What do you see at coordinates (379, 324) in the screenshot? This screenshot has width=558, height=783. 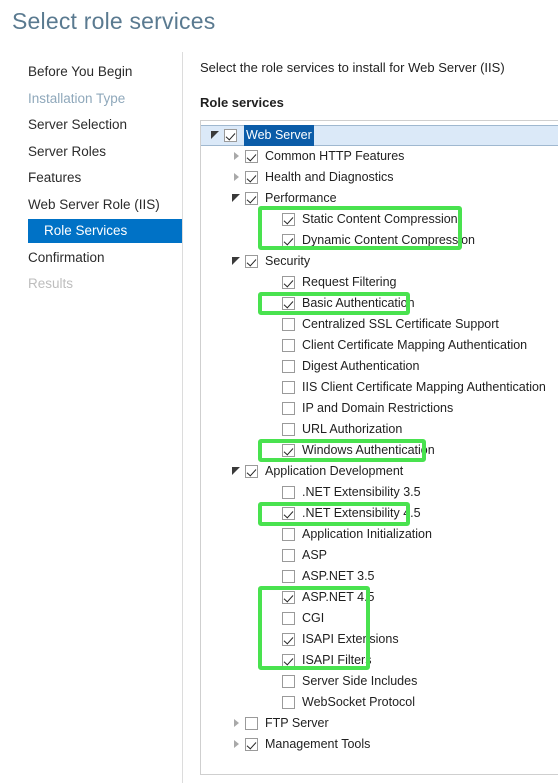 I see `tree-row: Centralized SSL Certificate Support` at bounding box center [379, 324].